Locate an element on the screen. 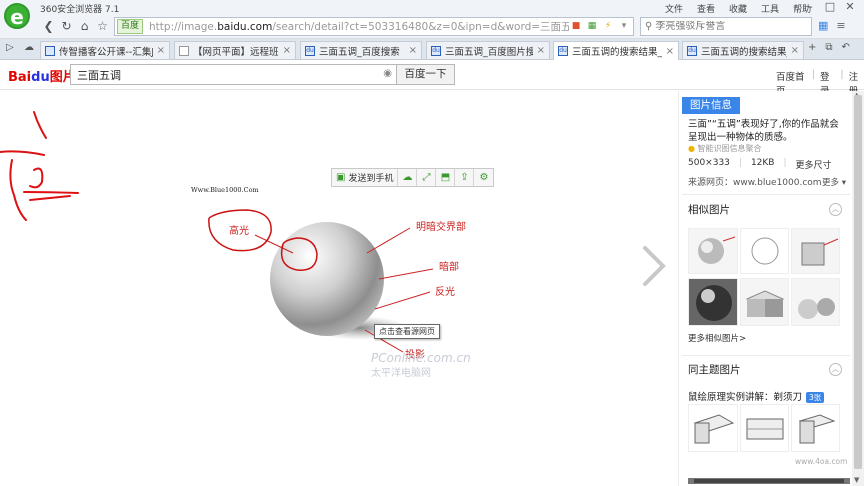 The image size is (864, 486). label-highlight: 高光 is located at coordinates (239, 230).